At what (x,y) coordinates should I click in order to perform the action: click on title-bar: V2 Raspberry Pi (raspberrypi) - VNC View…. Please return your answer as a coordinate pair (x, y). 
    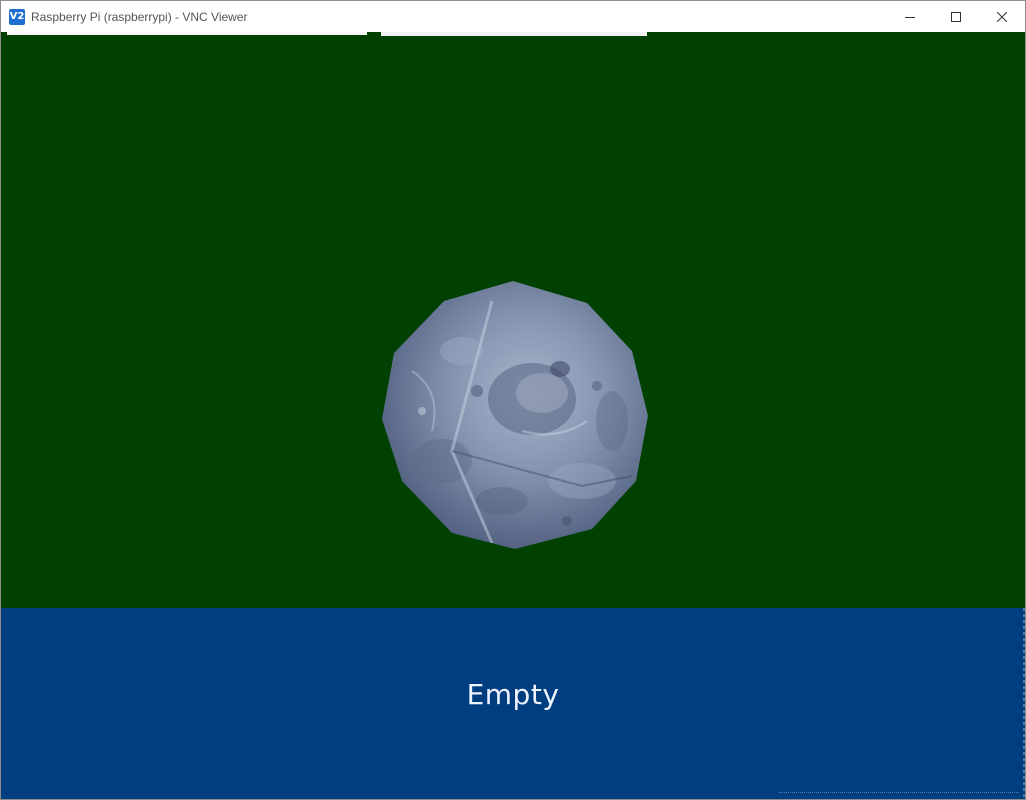
    Looking at the image, I should click on (513, 16).